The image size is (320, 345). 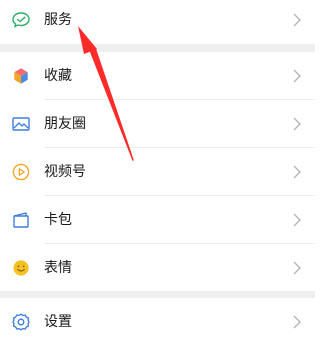 I want to click on menu-item-services: 服务, so click(x=157, y=22).